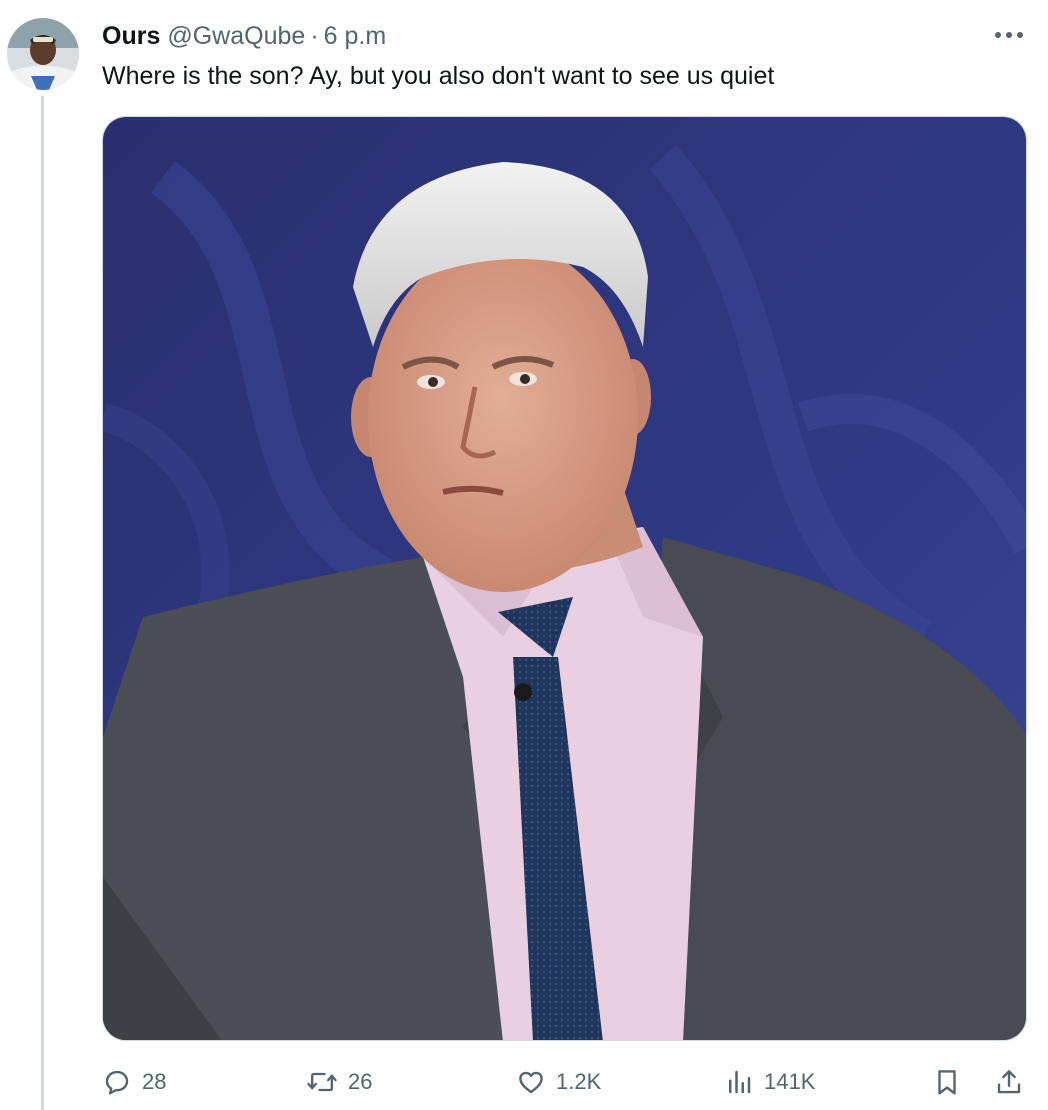  What do you see at coordinates (322, 1082) in the screenshot?
I see `retweet-icon` at bounding box center [322, 1082].